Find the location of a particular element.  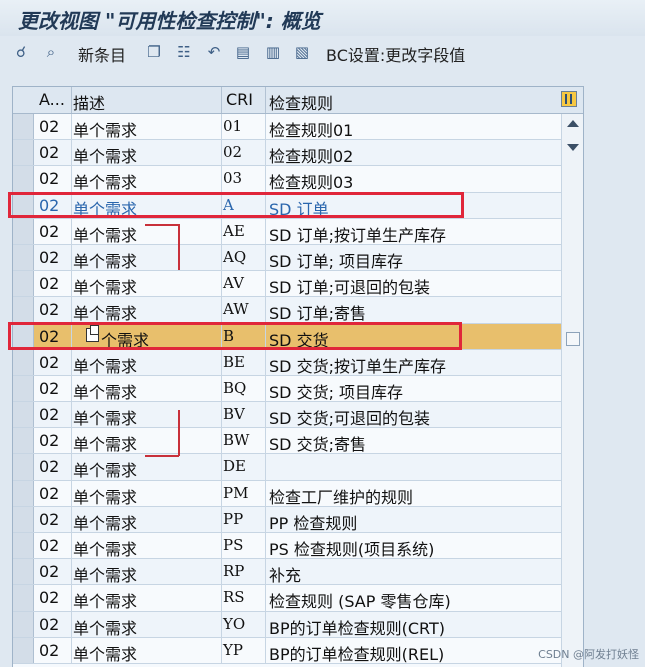

table-row: 02 单个需求 BE SD 交货;按订单生产库存 is located at coordinates (287, 362).